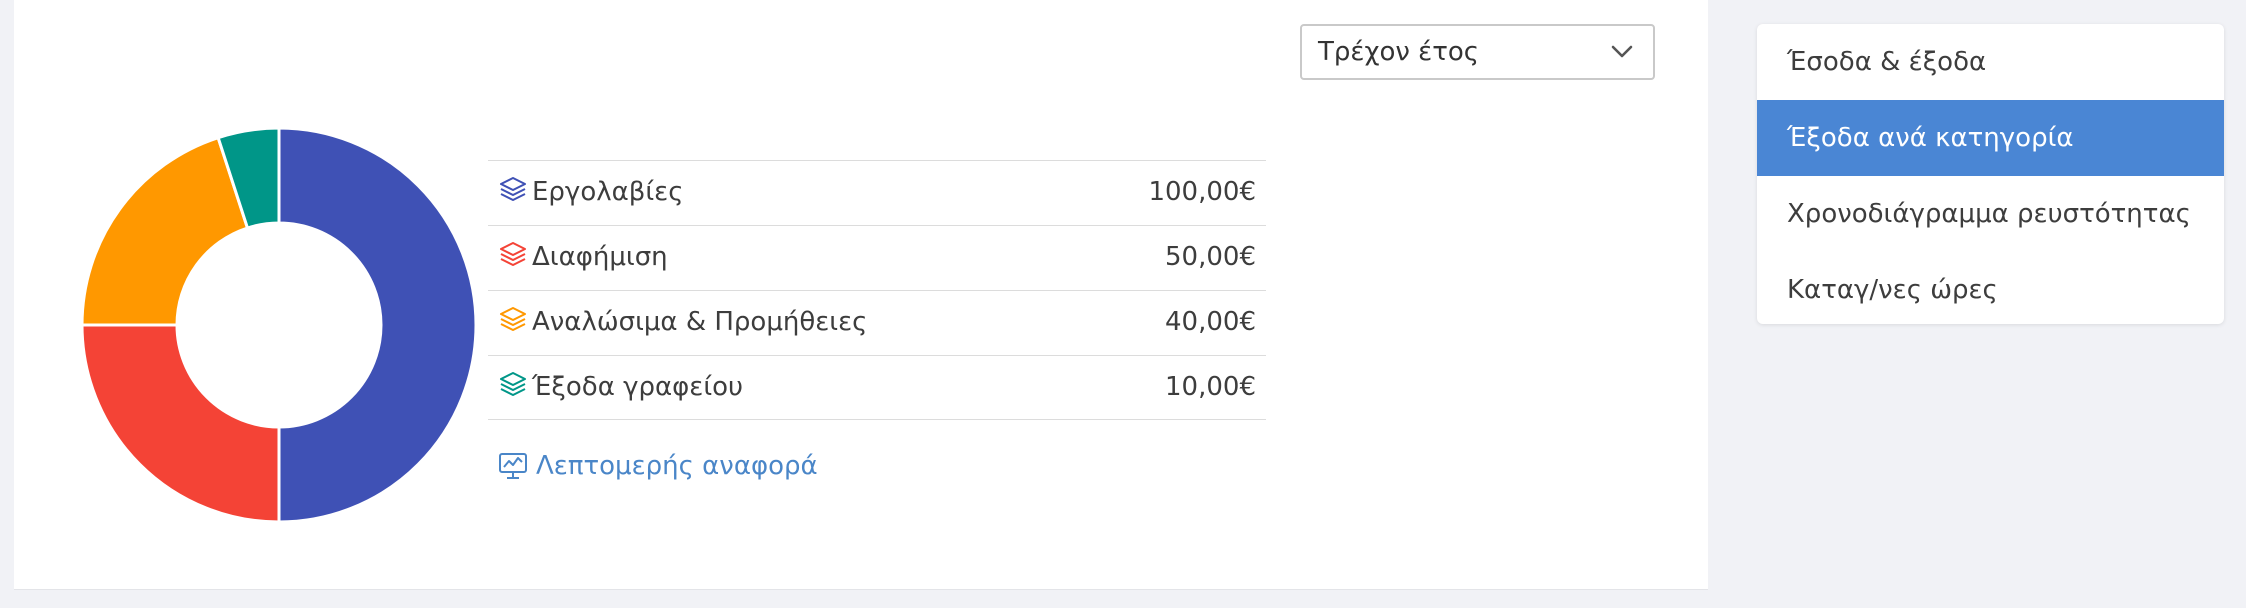 The image size is (2246, 608). I want to click on legend-label: Έξοδα γραφείου, so click(638, 387).